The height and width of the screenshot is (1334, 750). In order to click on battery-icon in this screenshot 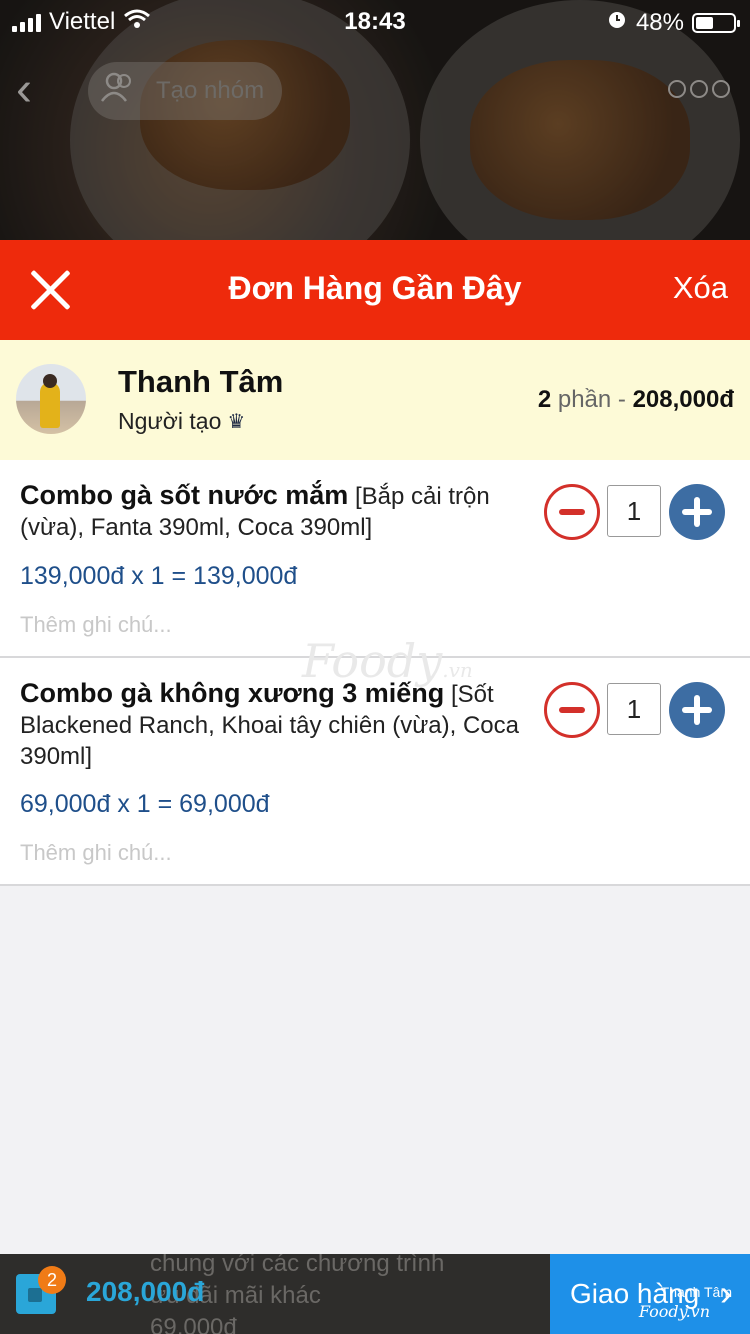, I will do `click(716, 22)`.